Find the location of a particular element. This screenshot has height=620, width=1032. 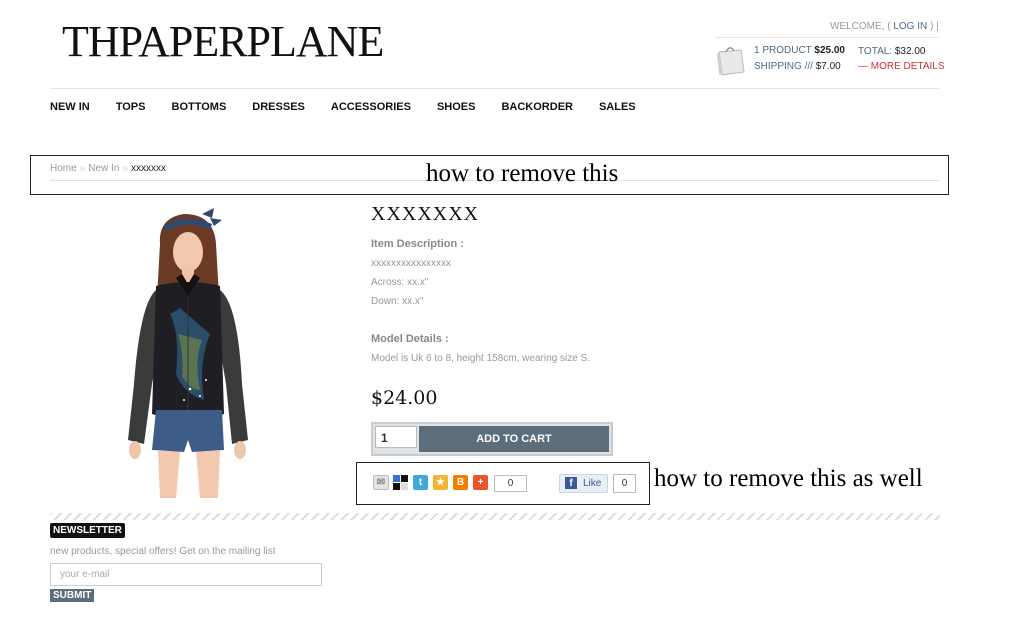

breadcrumb-current: xxxxxxx is located at coordinates (148, 168).